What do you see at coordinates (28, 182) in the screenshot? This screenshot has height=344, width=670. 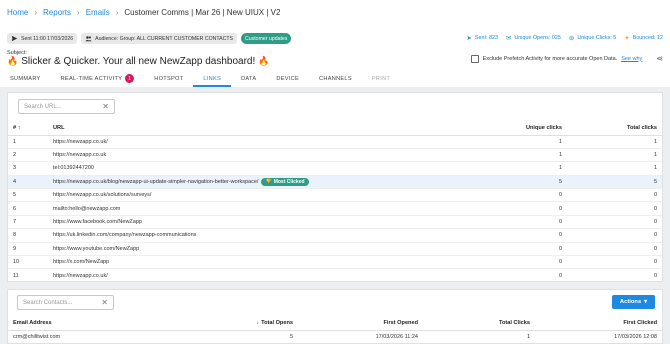 I see `link-num: 4` at bounding box center [28, 182].